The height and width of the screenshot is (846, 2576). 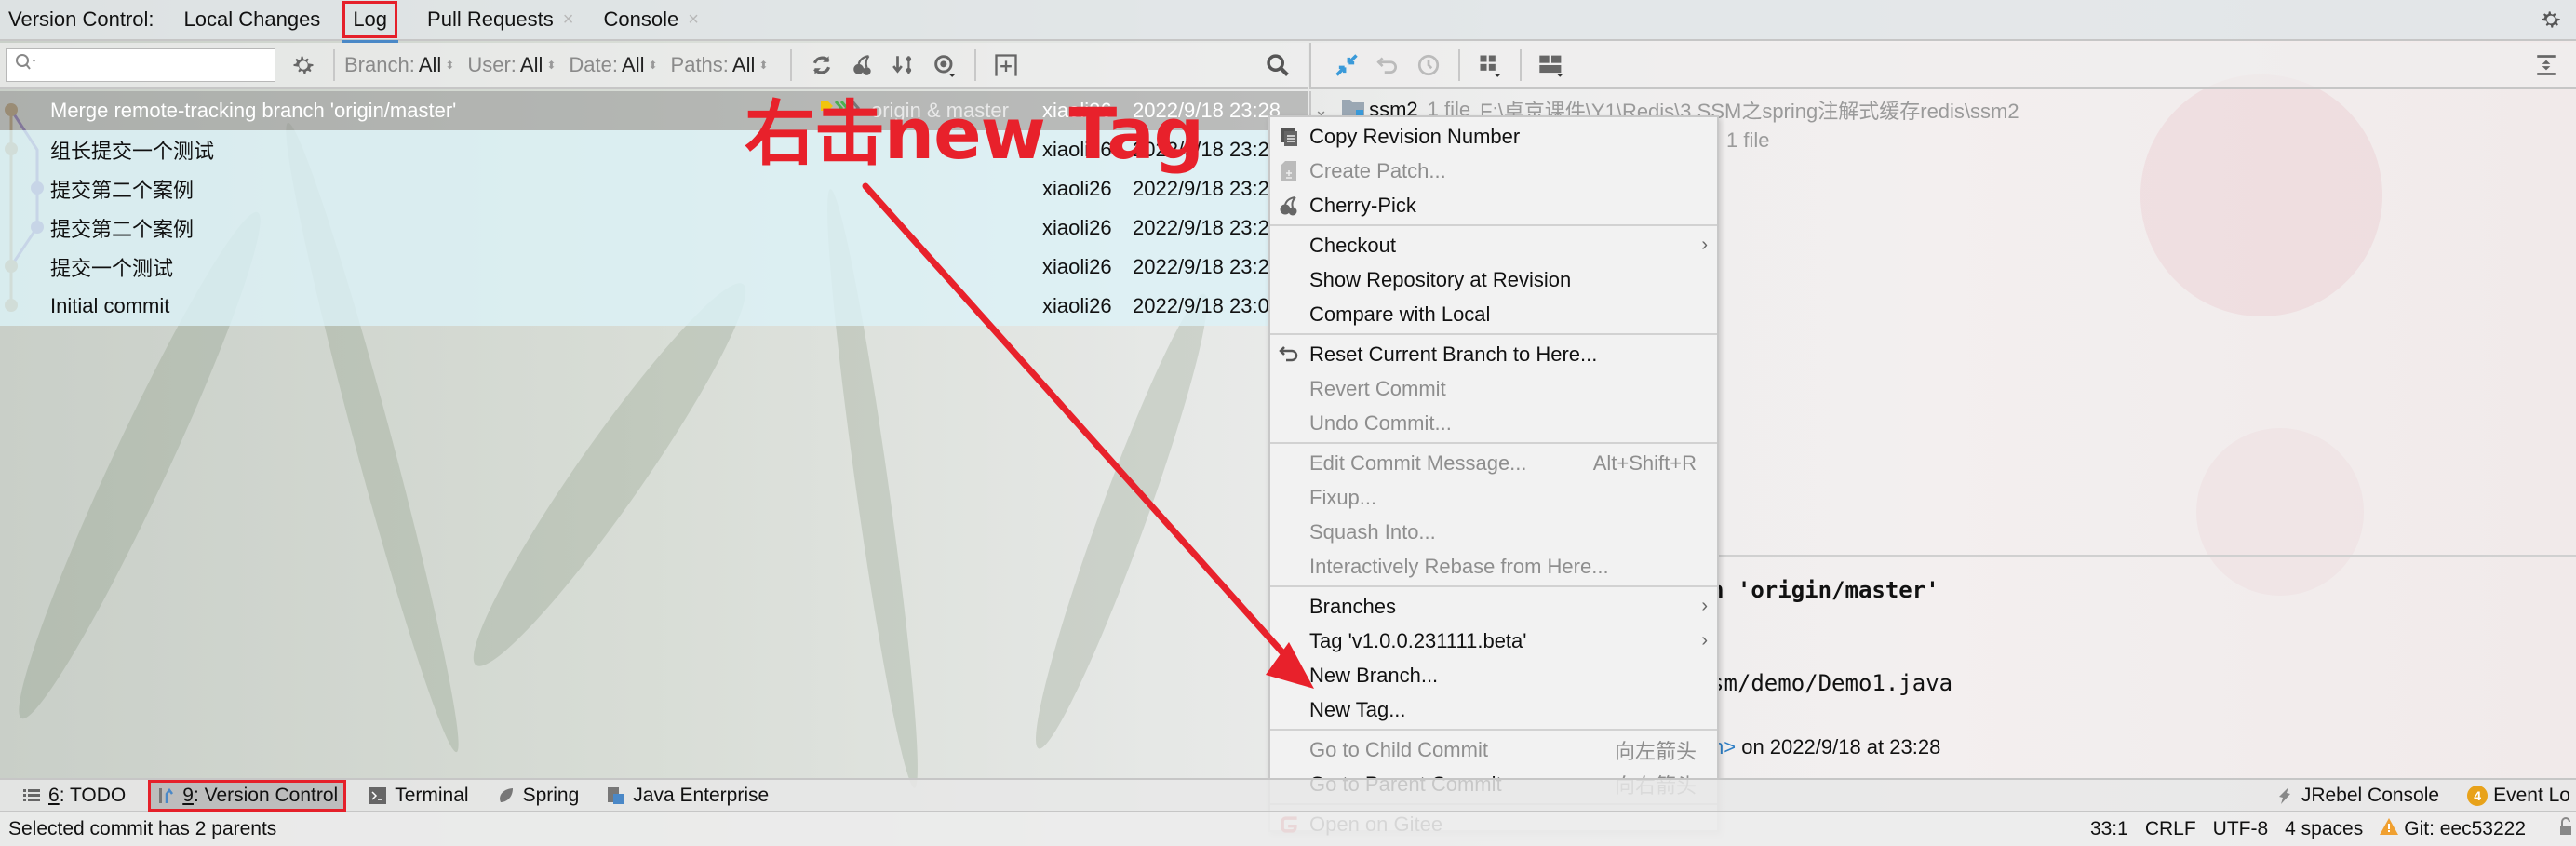 I want to click on tool-button-jrebel-console: JRebel Console, so click(x=2357, y=796).